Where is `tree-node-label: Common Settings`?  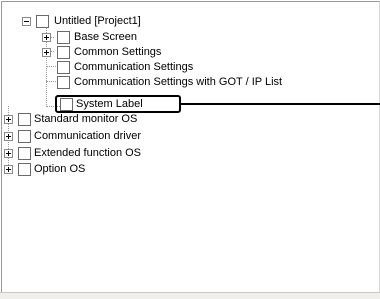 tree-node-label: Common Settings is located at coordinates (118, 52).